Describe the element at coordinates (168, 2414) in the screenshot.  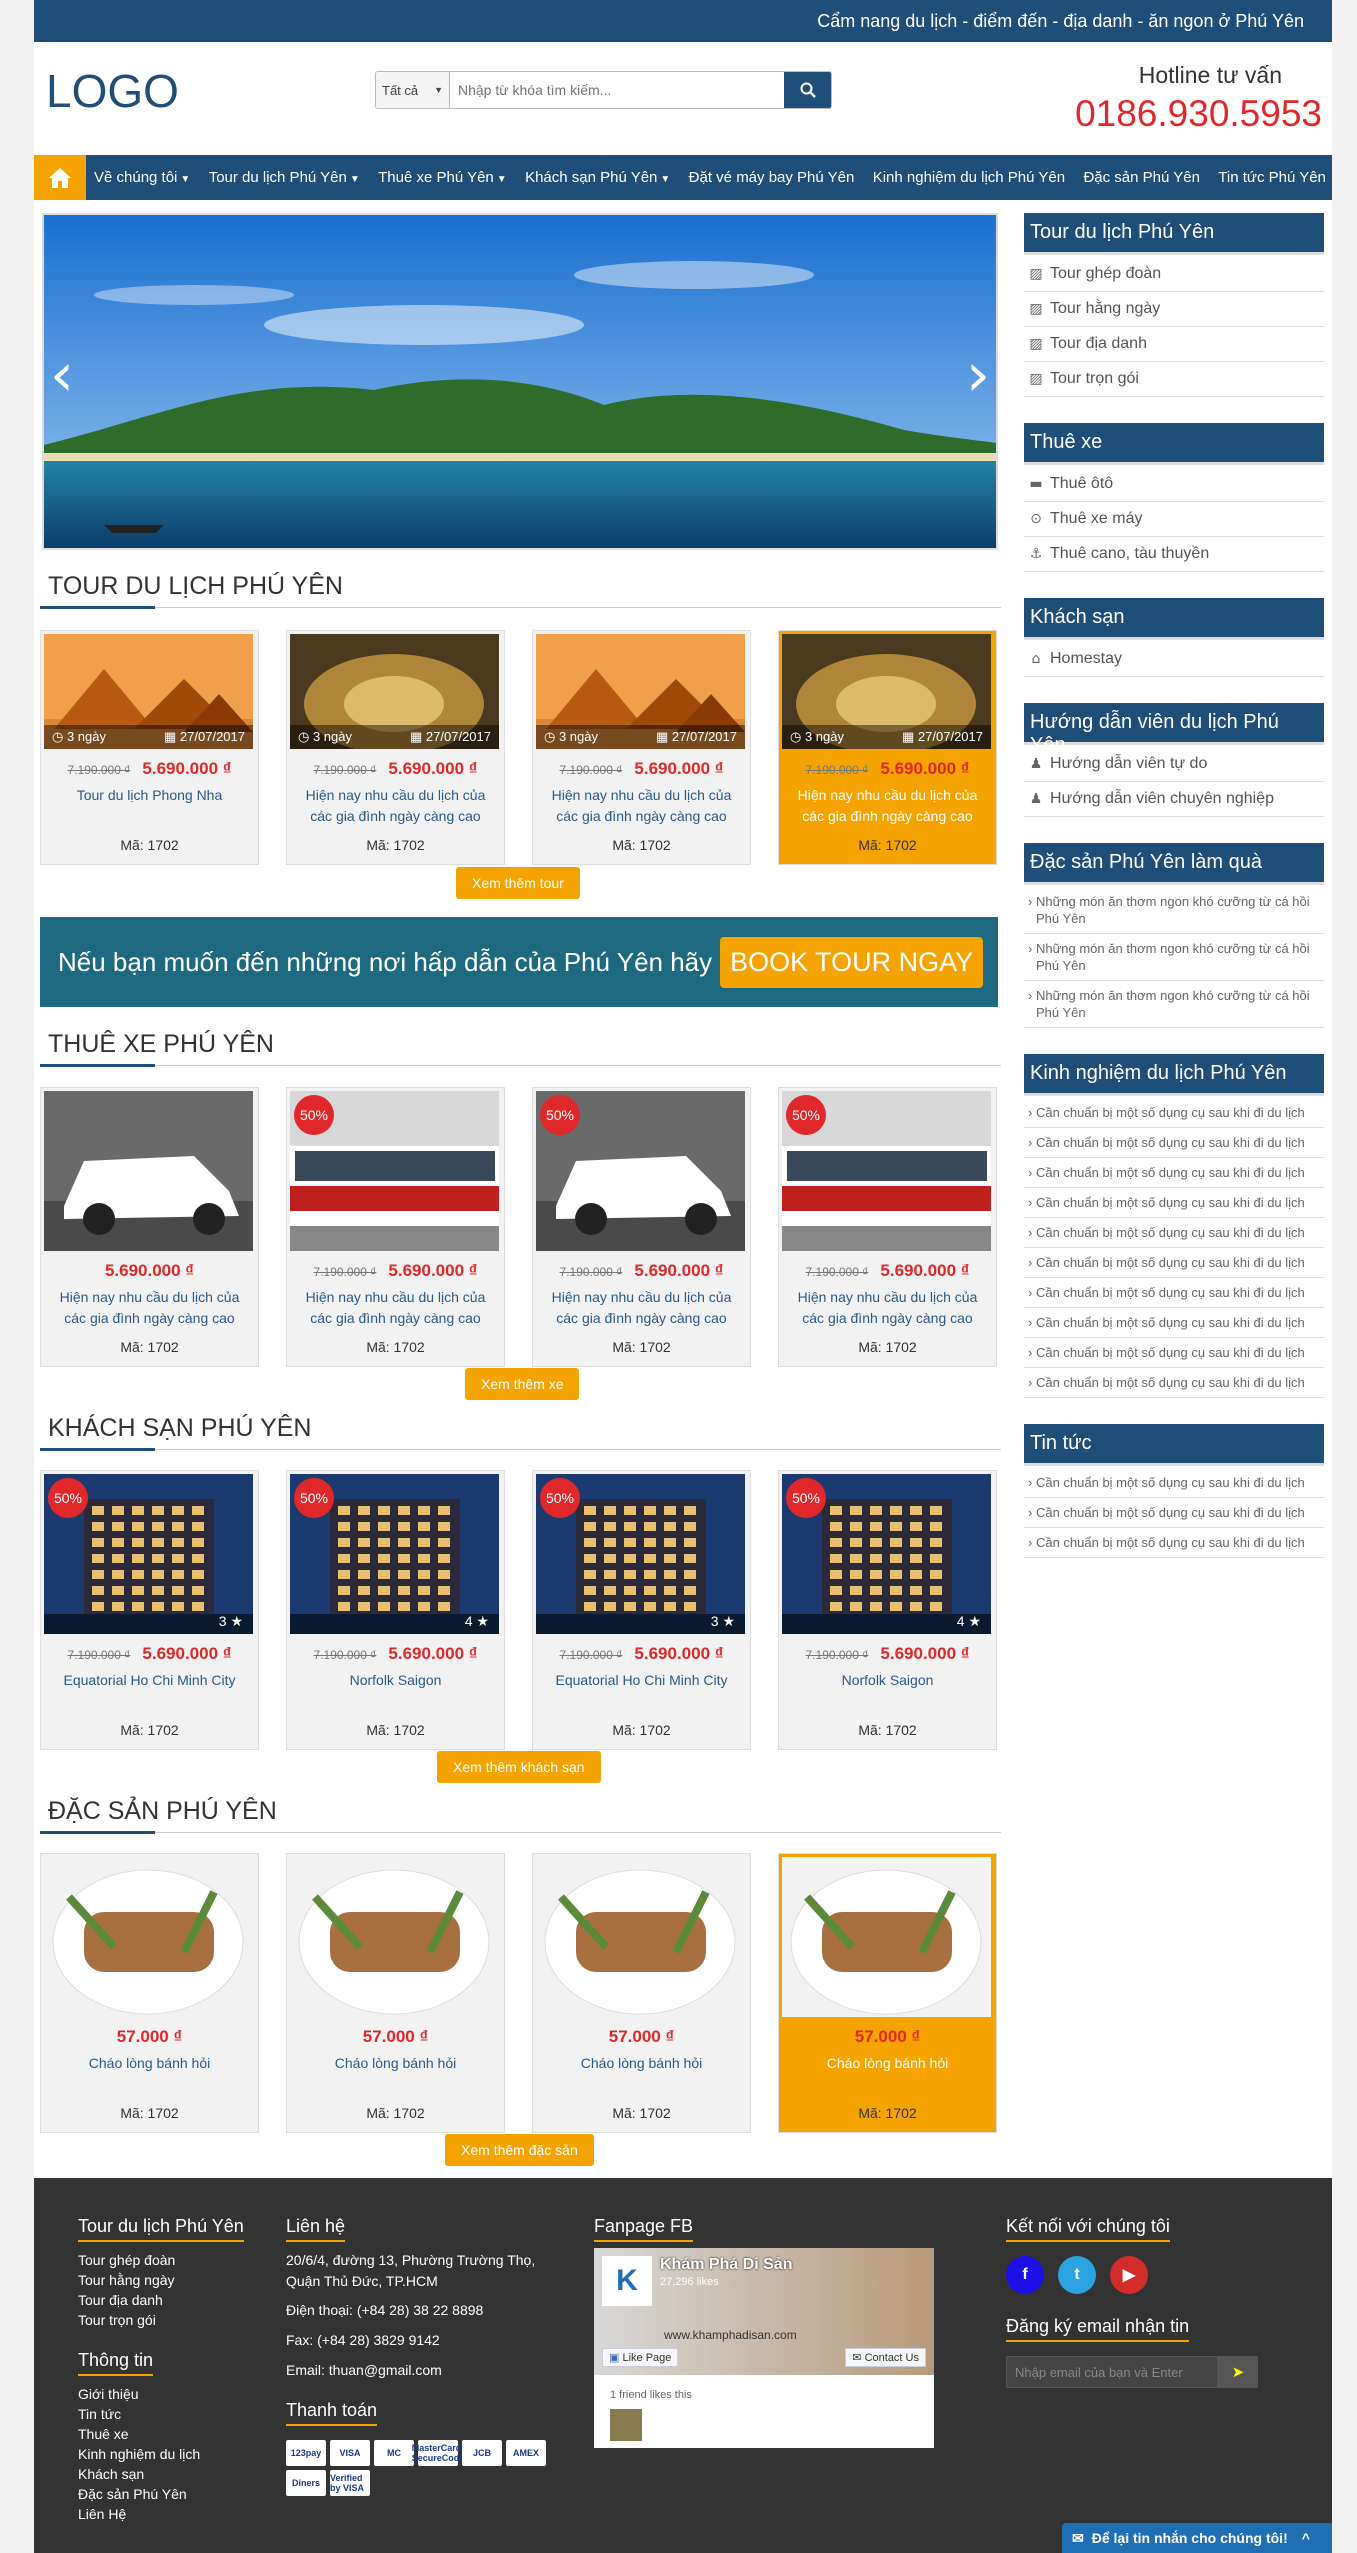
I see `footer-link: Tin tức` at that location.